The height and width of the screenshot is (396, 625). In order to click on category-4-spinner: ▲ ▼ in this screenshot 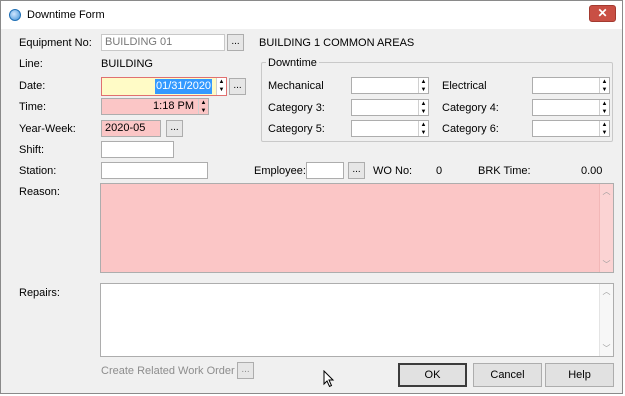, I will do `click(604, 107)`.